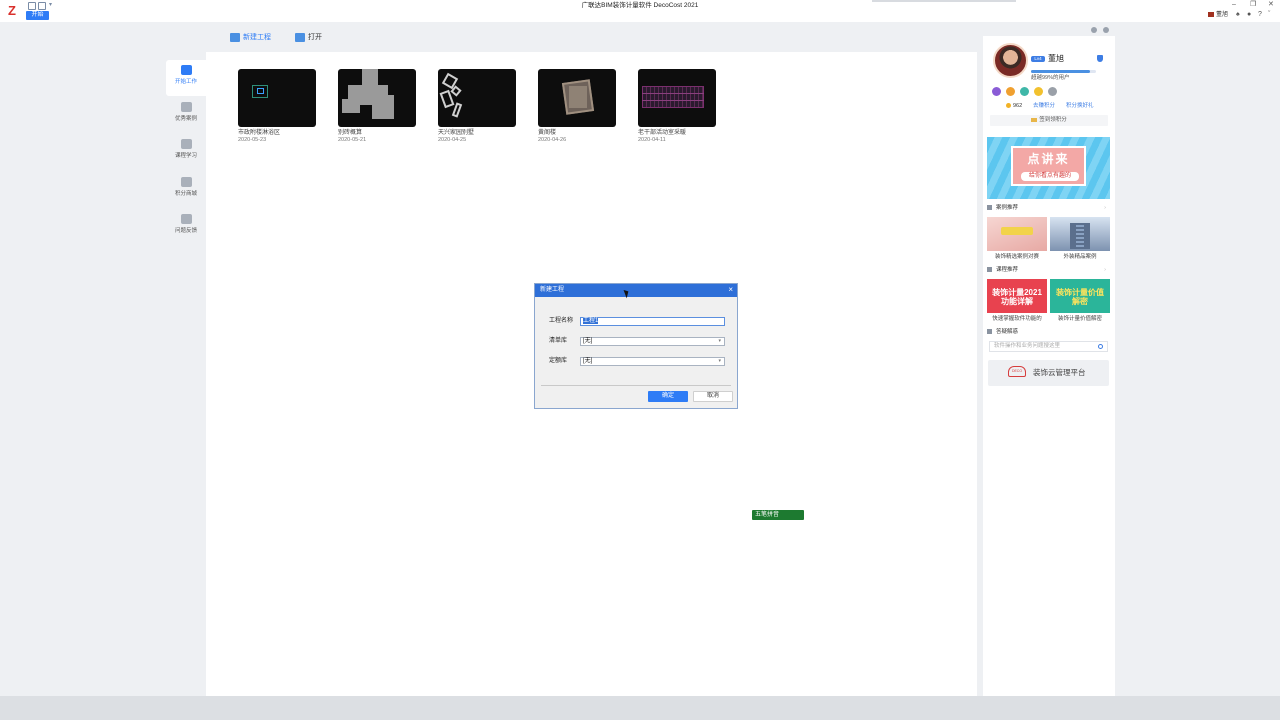 The width and height of the screenshot is (1280, 720). I want to click on course-icon, so click(989, 270).